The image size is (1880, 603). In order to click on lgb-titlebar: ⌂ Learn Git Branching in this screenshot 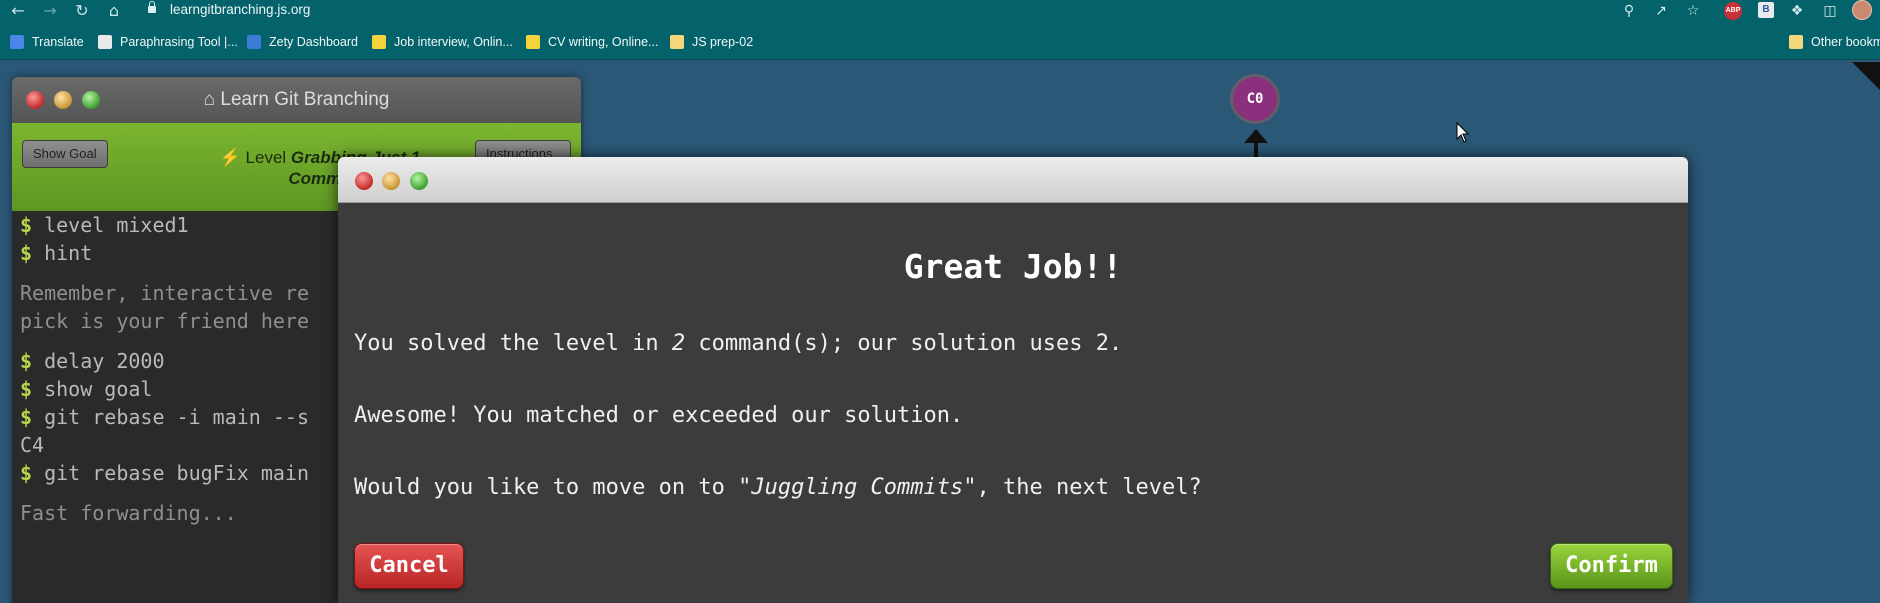, I will do `click(296, 100)`.